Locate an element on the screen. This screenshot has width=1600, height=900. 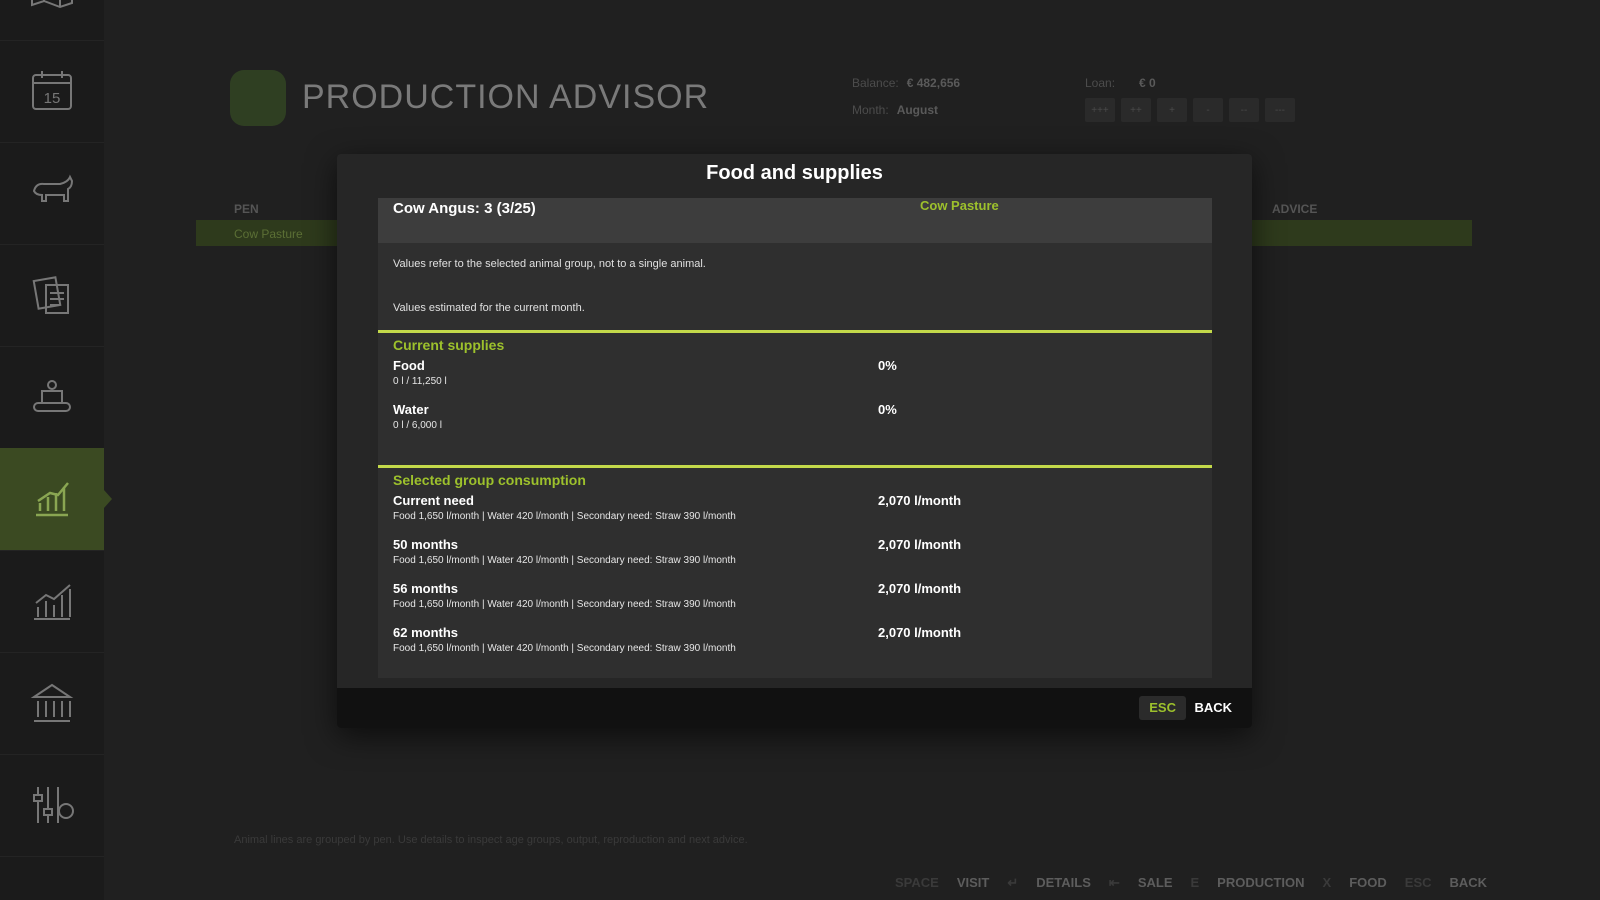
production-icon is located at coordinates (52, 396).